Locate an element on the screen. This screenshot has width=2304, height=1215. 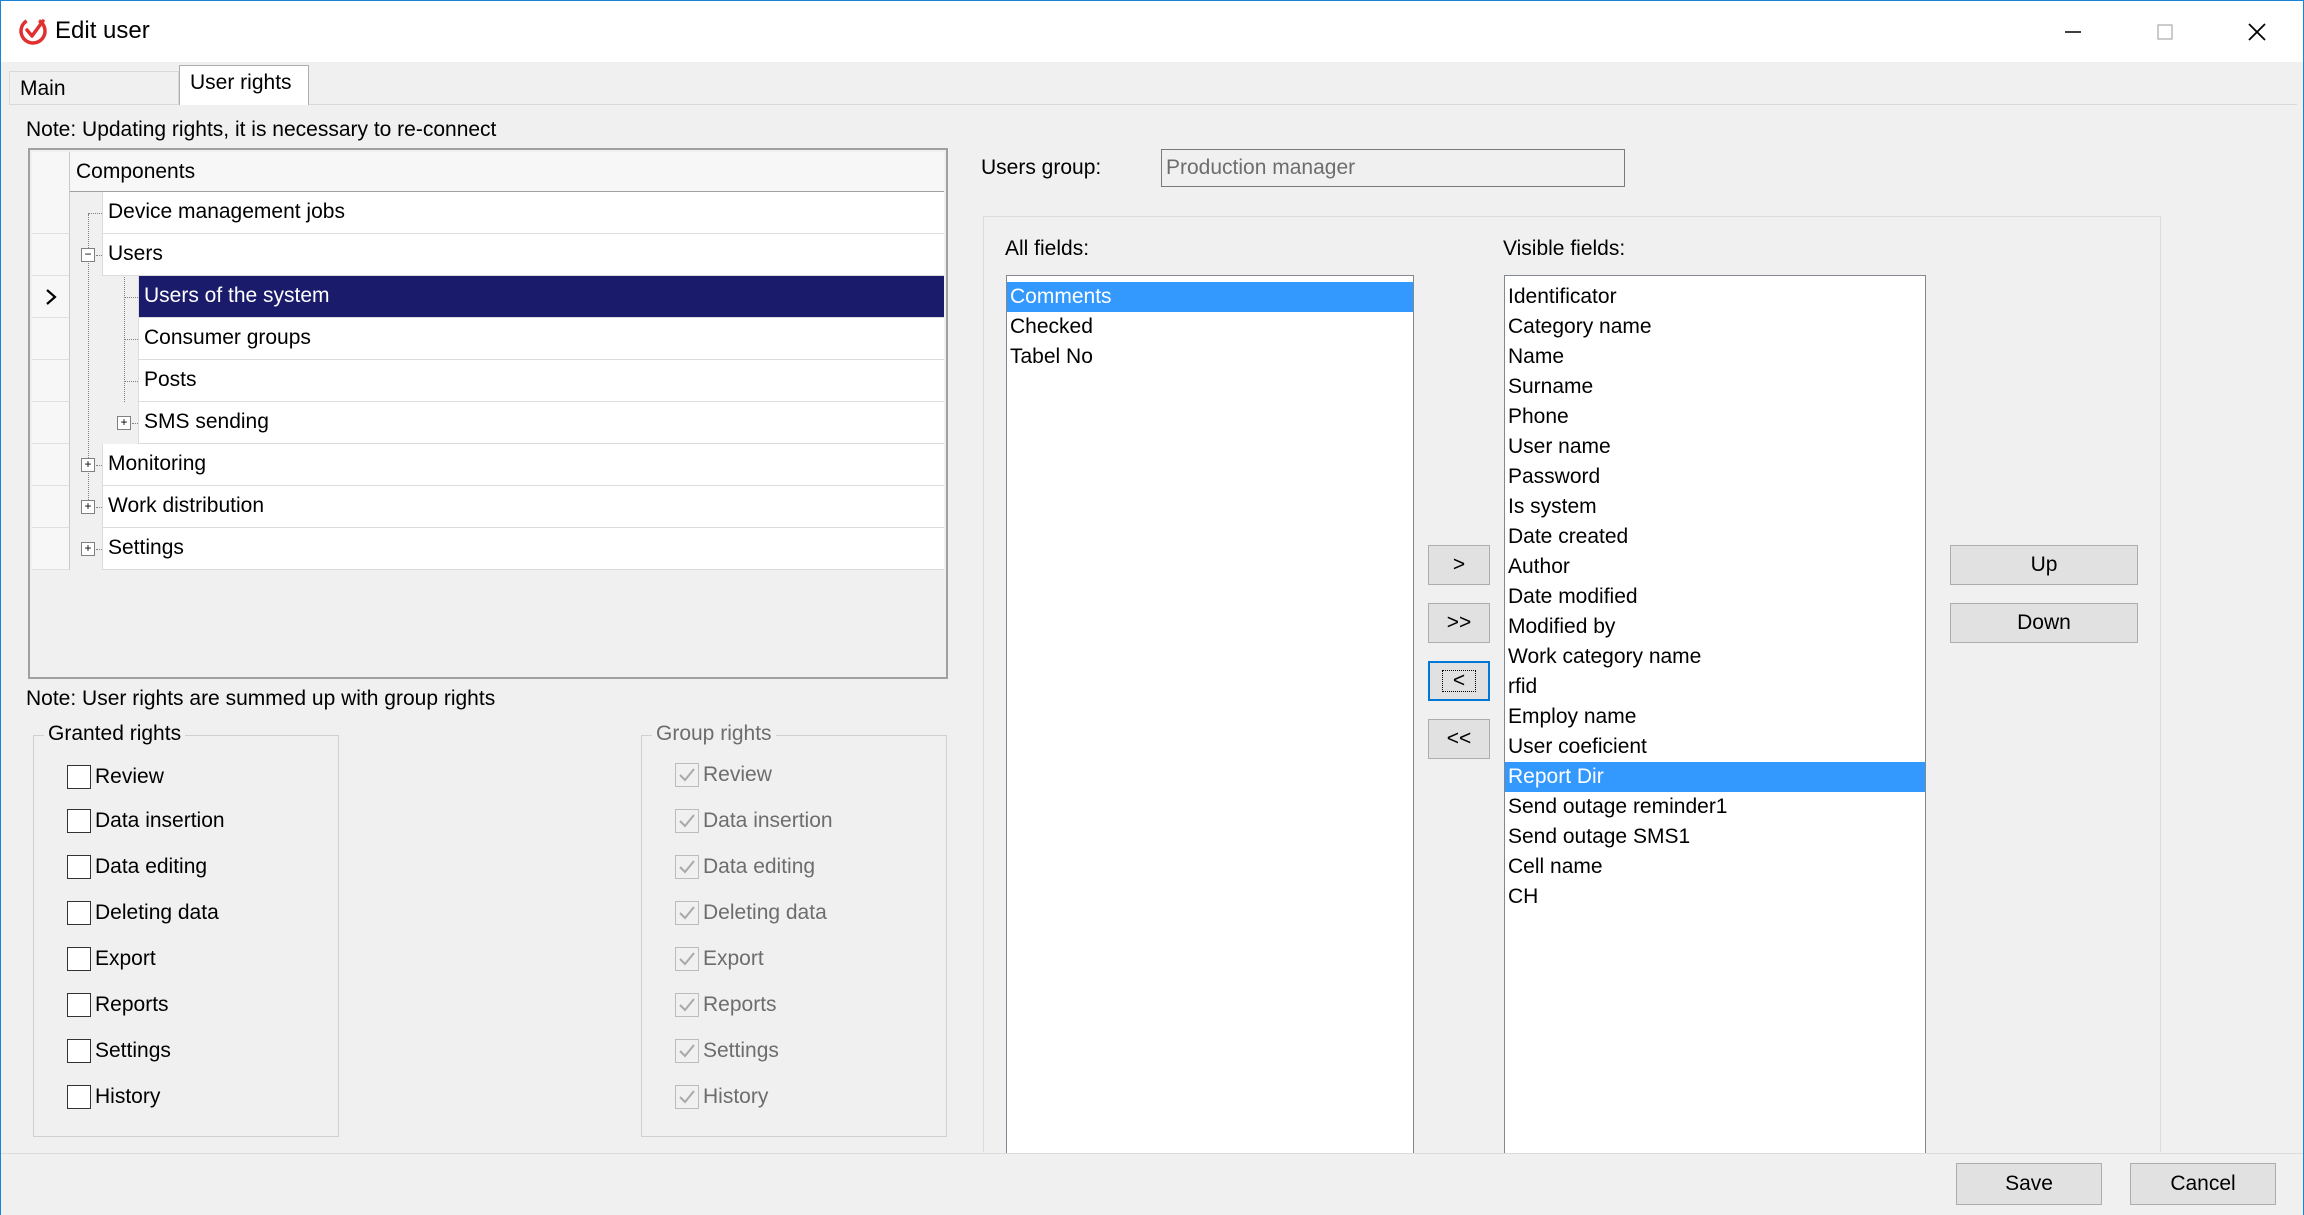
list-item: Send outage reminder1 is located at coordinates (1715, 807).